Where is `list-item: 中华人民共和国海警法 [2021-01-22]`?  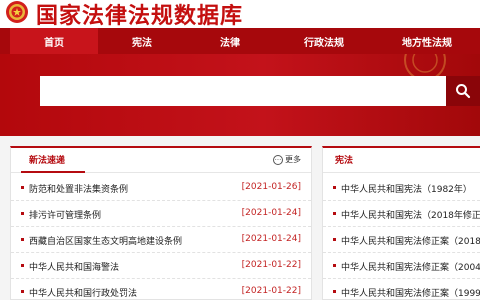
list-item: 中华人民共和国海警法 [2021-01-22] is located at coordinates (161, 266).